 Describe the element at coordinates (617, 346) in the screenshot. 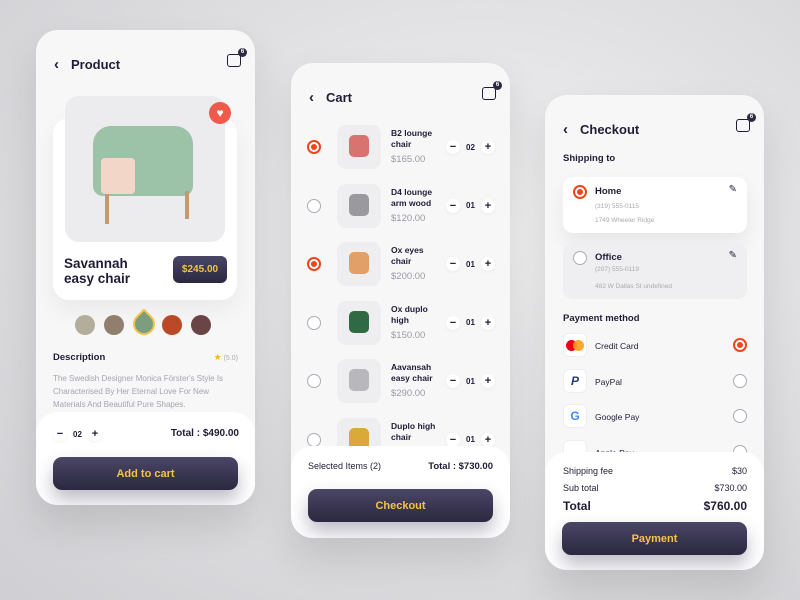

I see `payment-label: Credit Card` at that location.